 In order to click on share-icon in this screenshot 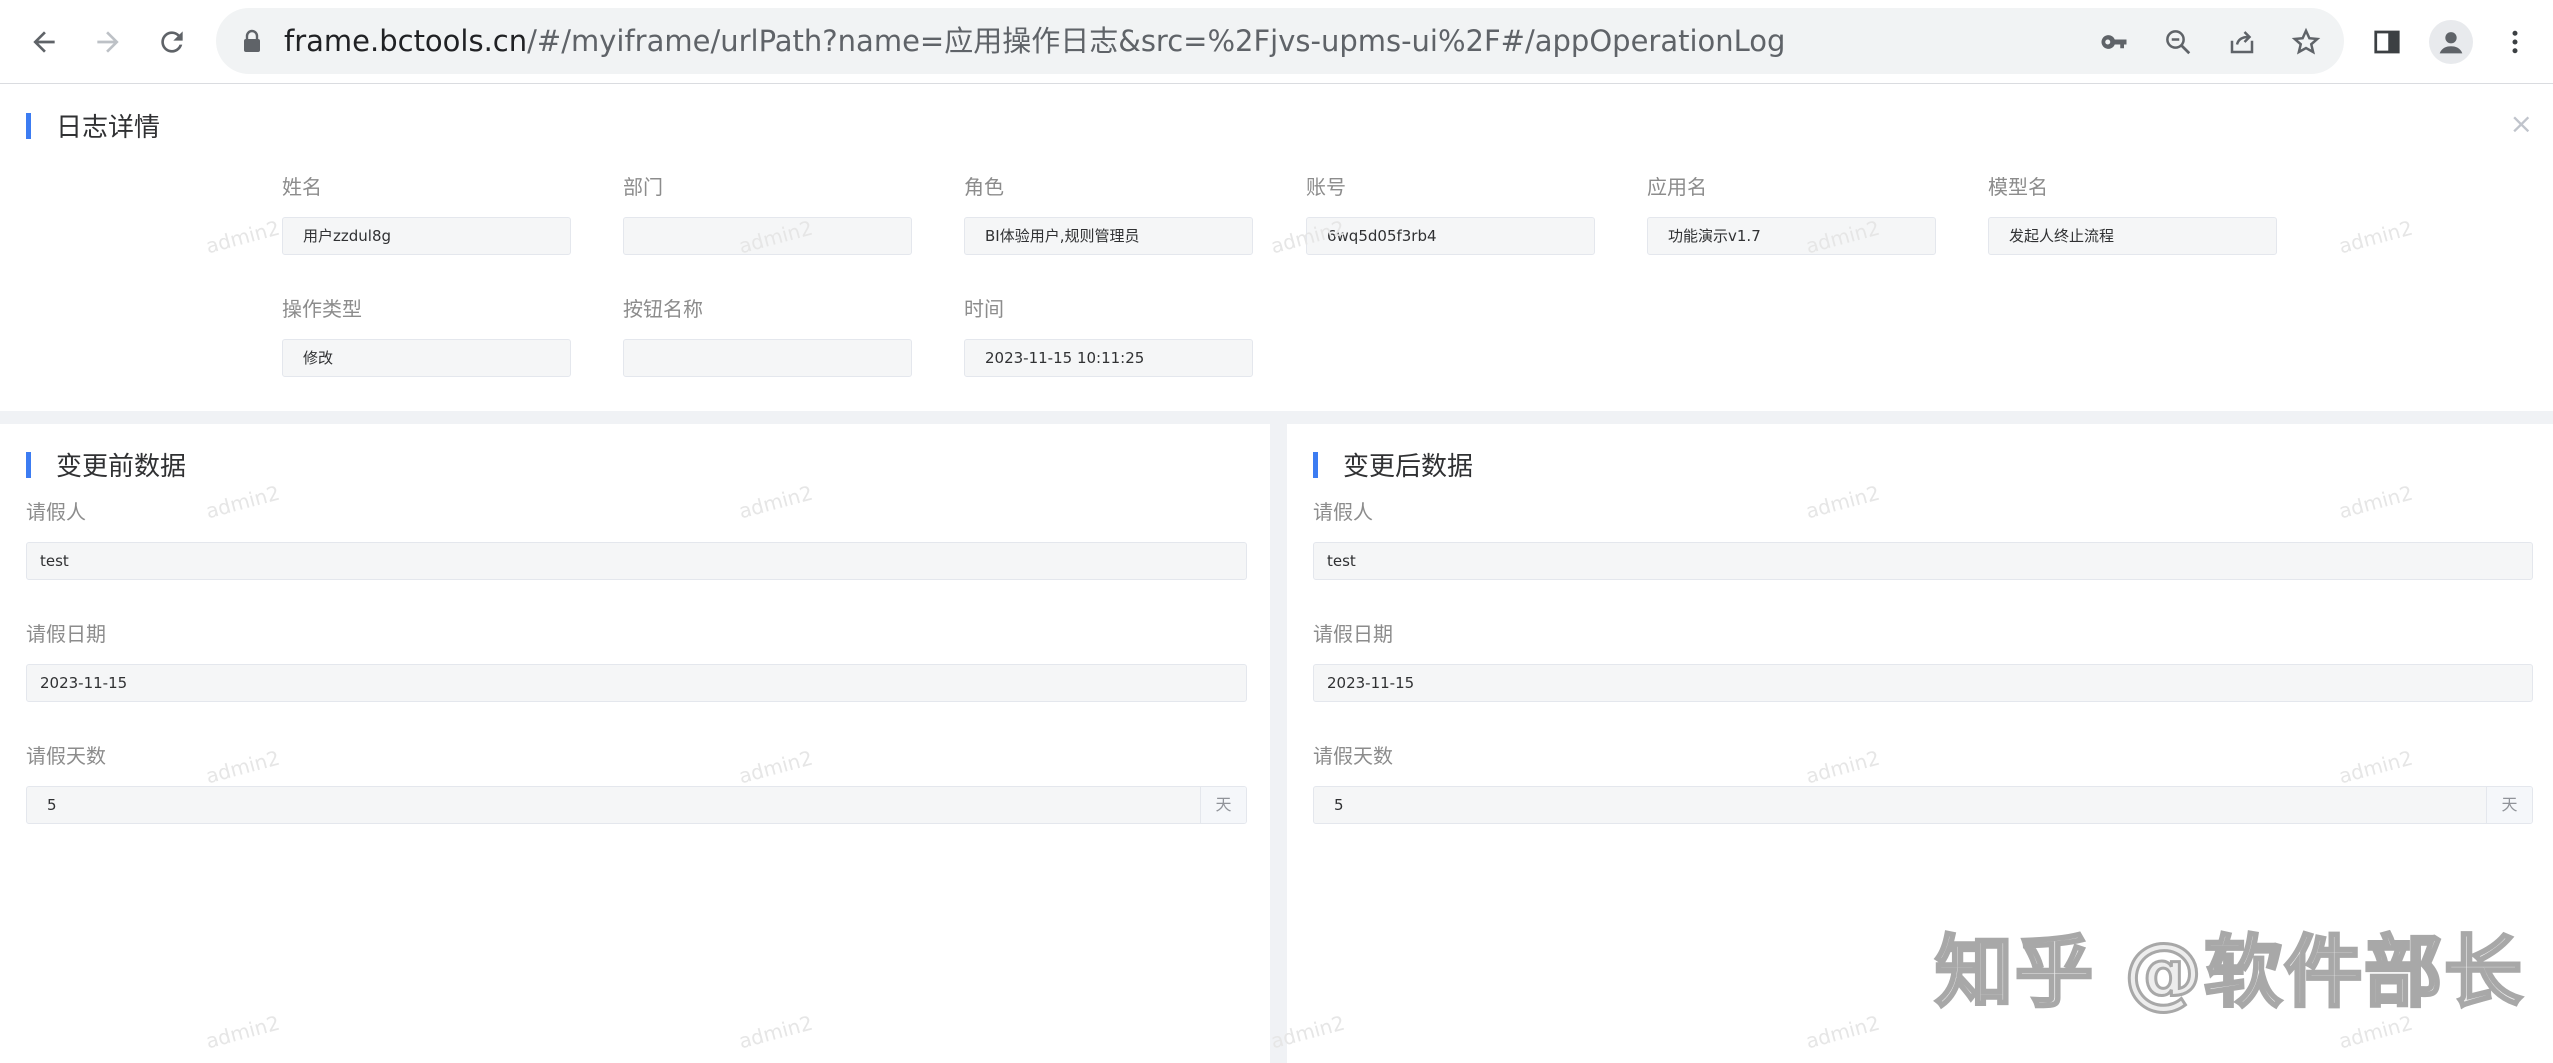, I will do `click(2242, 42)`.